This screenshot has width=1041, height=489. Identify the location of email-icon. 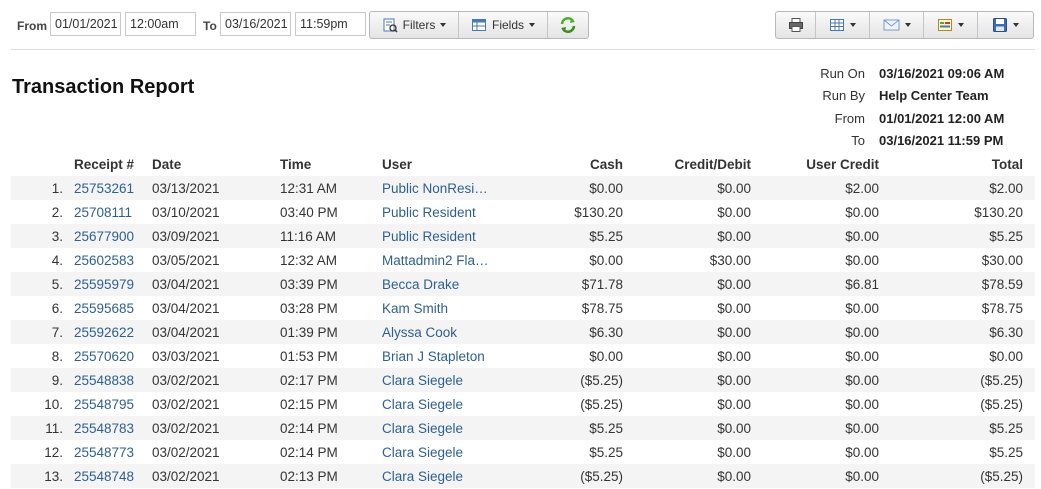
(891, 25).